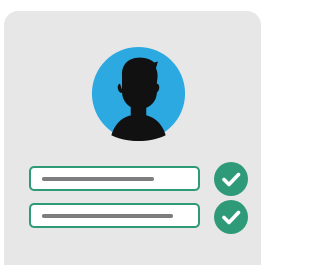 The height and width of the screenshot is (265, 320). I want to click on password-field, so click(114, 215).